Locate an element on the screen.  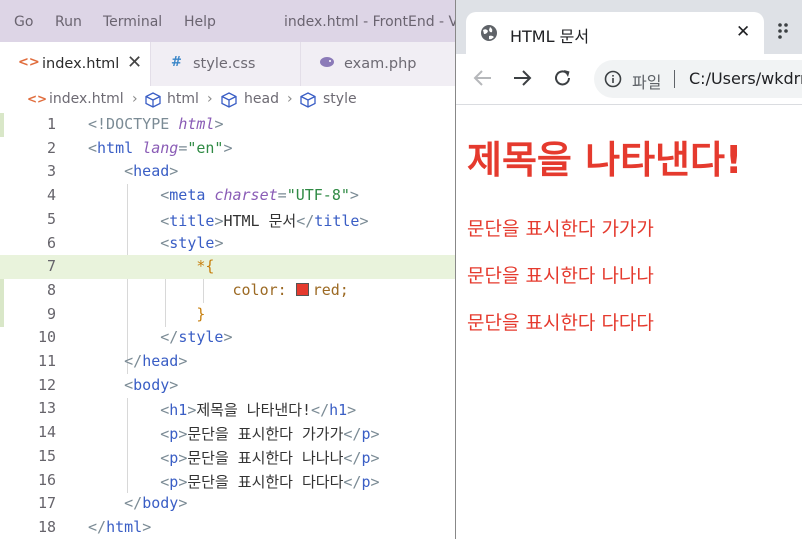
code-token: color: is located at coordinates (259, 289).